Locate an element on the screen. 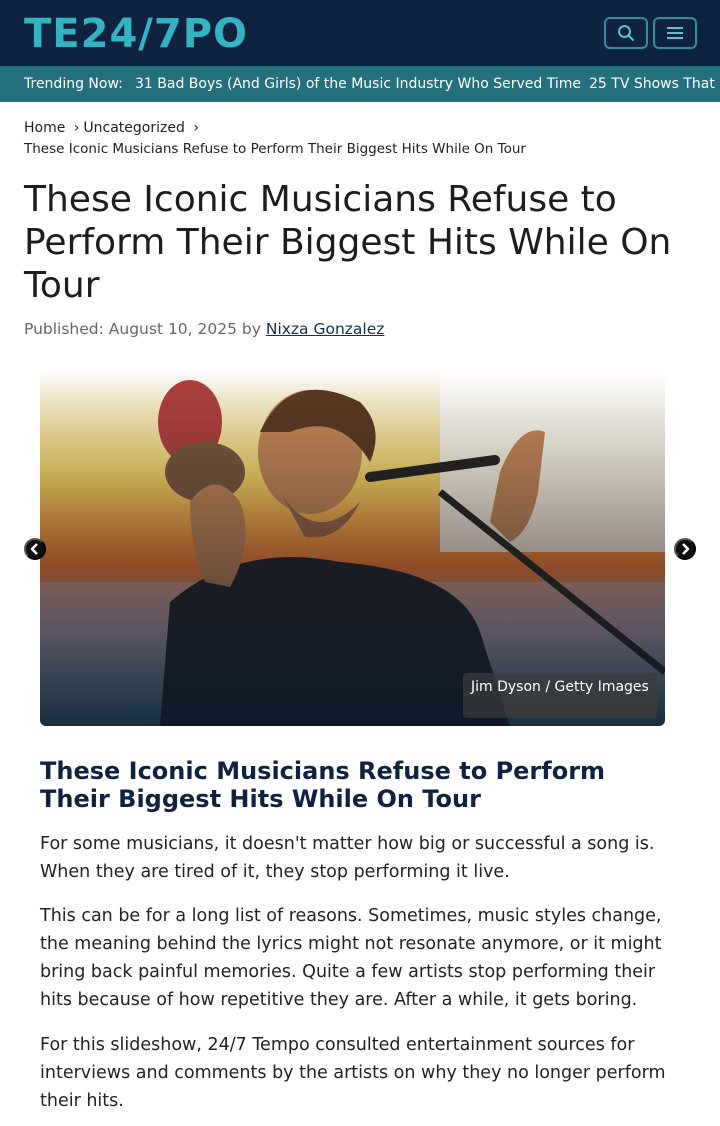 This screenshot has height=1126, width=720. menu-button is located at coordinates (675, 33).